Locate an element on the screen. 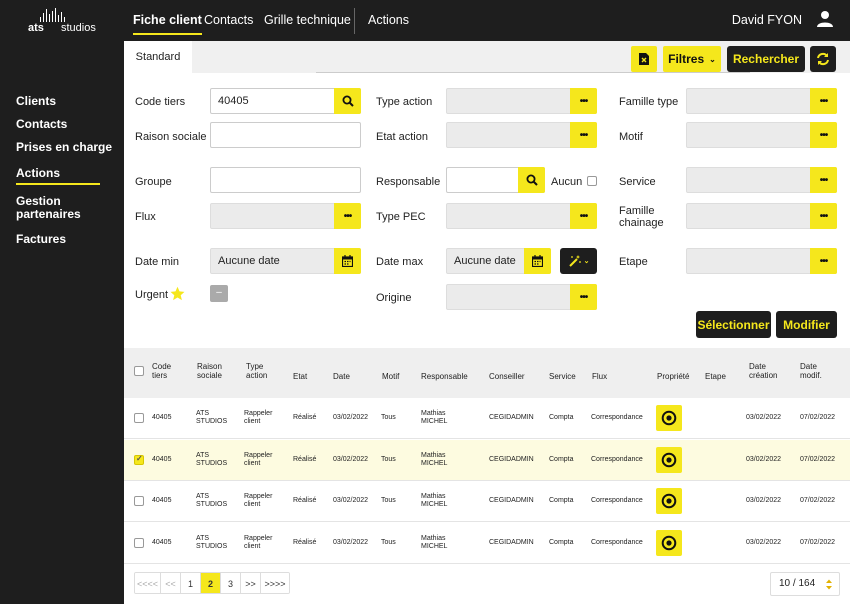 This screenshot has width=850, height=604. col-motif: Motif is located at coordinates (390, 376).